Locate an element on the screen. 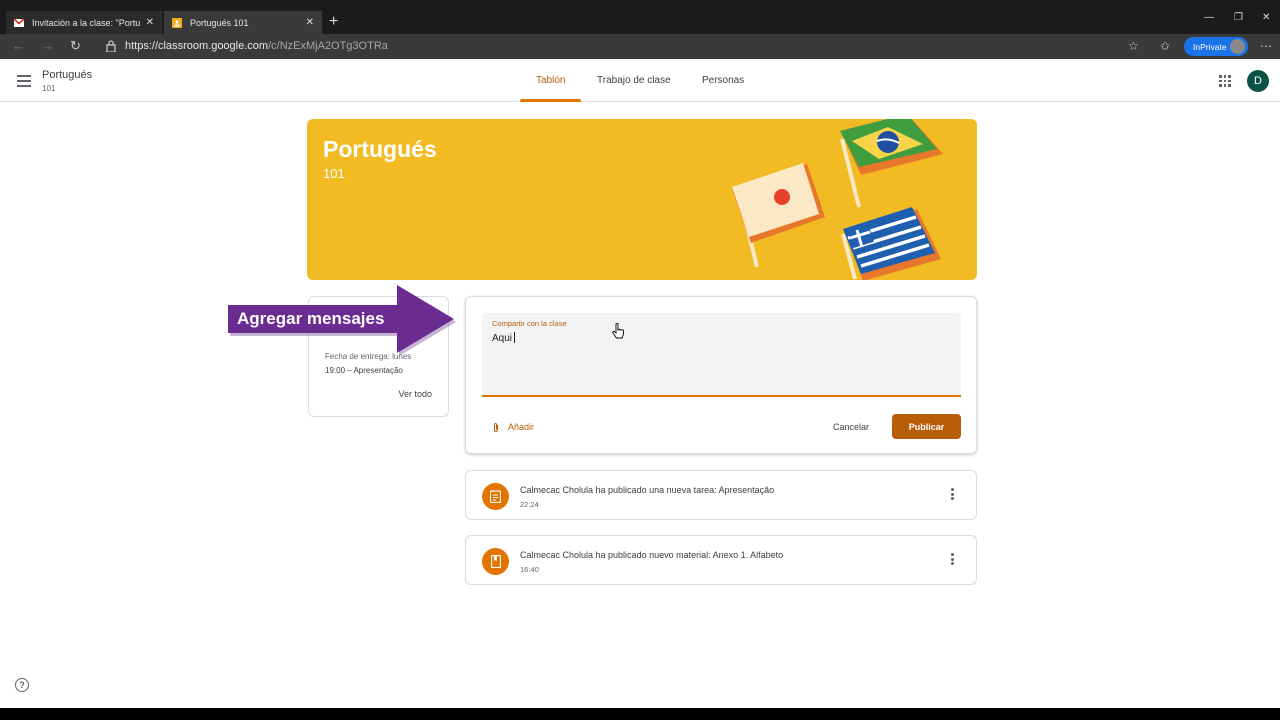  paperclip-icon is located at coordinates (496, 427).